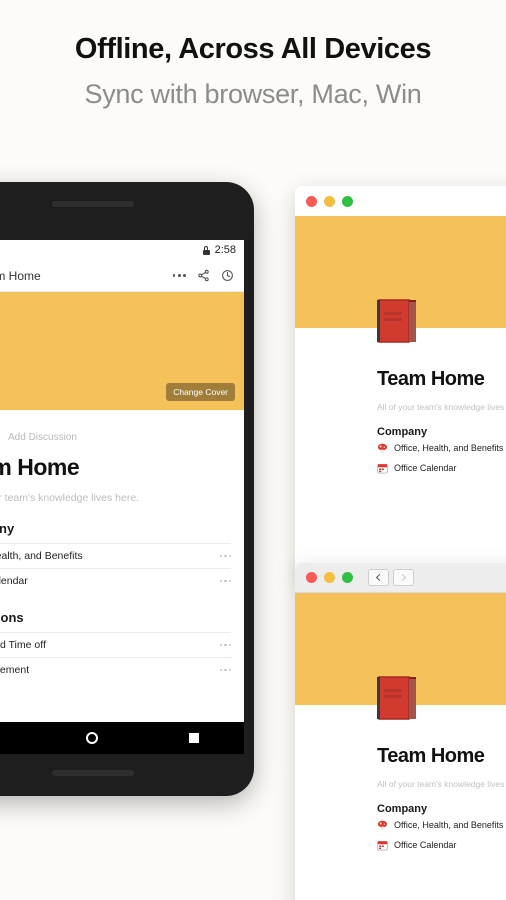 The image size is (506, 900). I want to click on list-item: Requested Time off, so click(115, 644).